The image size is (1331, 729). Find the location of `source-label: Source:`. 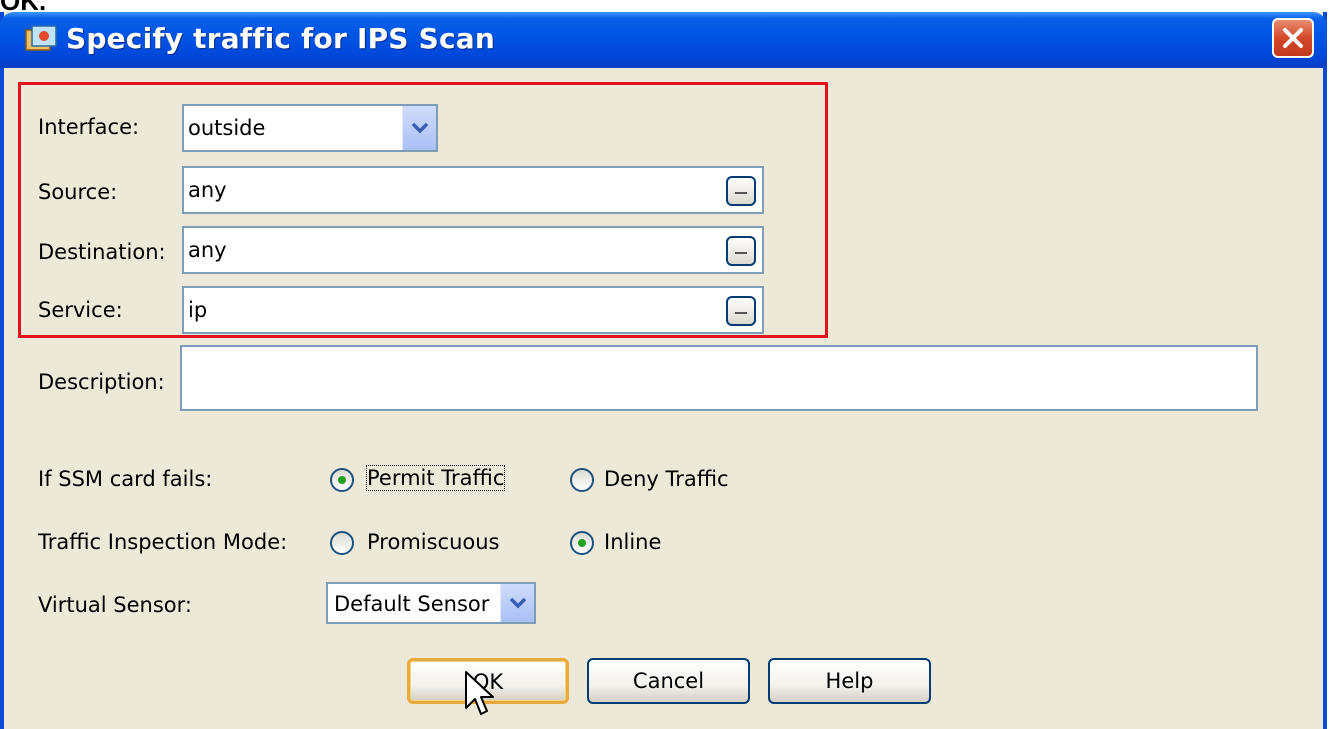

source-label: Source: is located at coordinates (78, 192).